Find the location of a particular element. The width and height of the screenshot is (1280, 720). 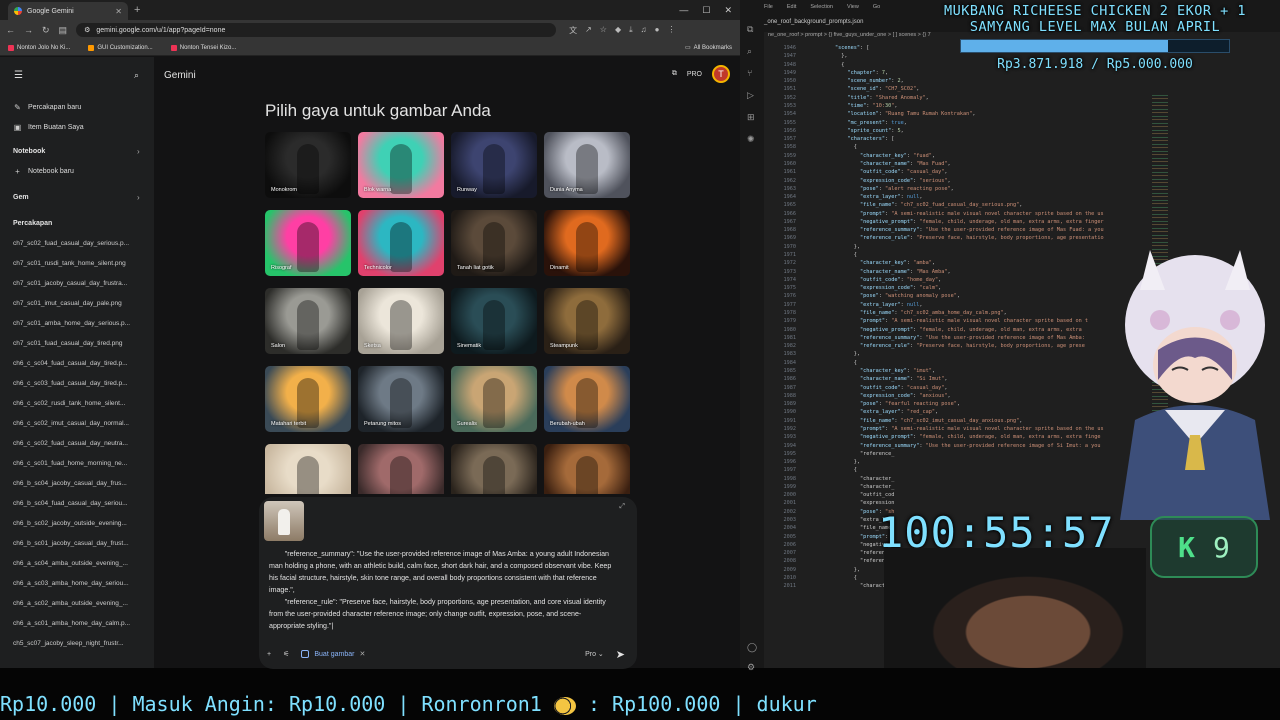

run-debug-icon: ▷ is located at coordinates (750, 95).